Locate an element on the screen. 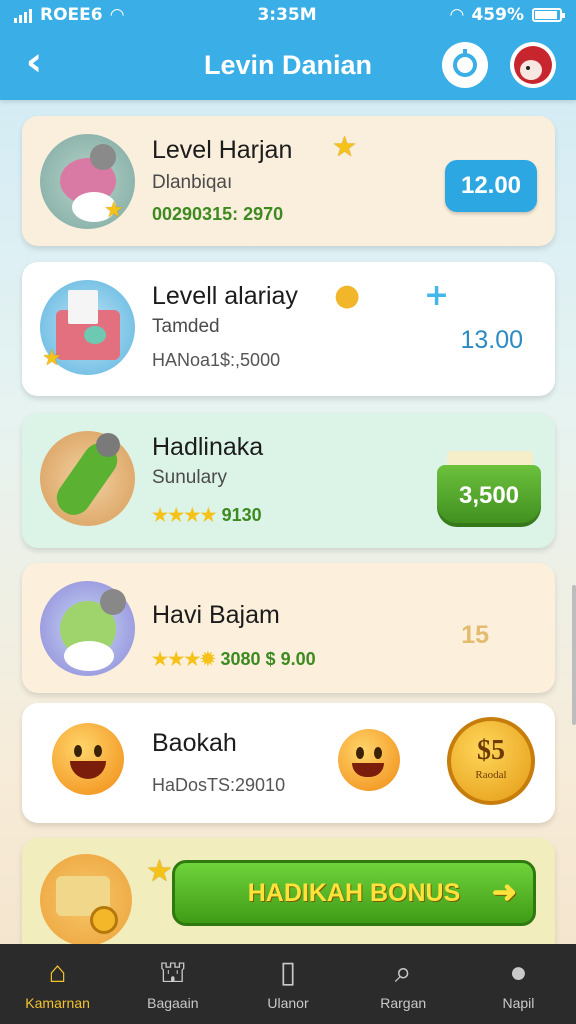 Image resolution: width=576 pixels, height=1024 pixels. status-right: ◠ 459% is located at coordinates (507, 15).